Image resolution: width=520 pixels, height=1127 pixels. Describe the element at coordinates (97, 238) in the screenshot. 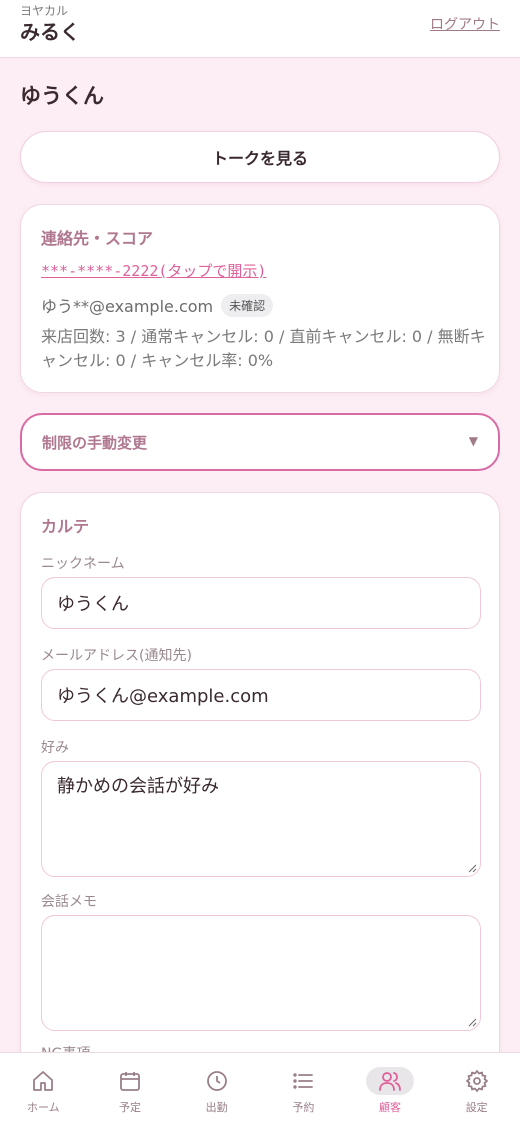

I see `contact-card-title: 連絡先・スコア` at that location.